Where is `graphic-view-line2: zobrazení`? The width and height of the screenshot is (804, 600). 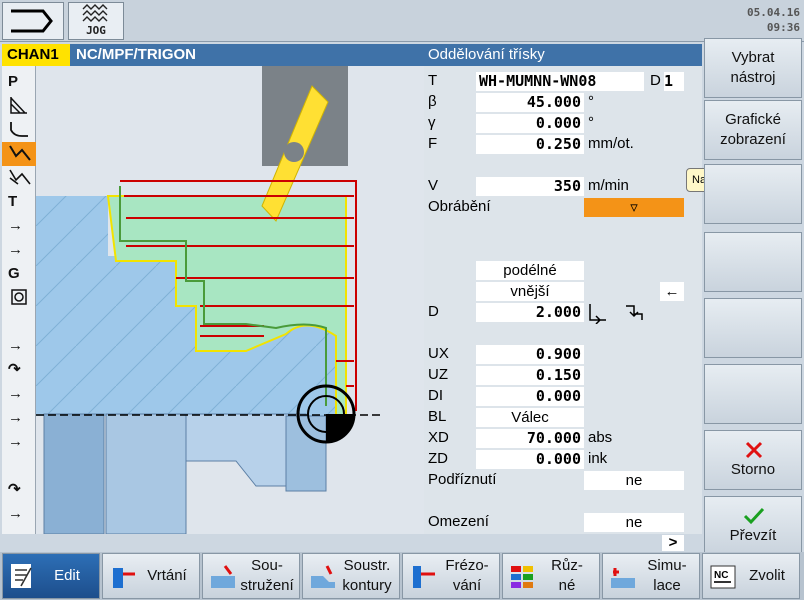 graphic-view-line2: zobrazení is located at coordinates (753, 139).